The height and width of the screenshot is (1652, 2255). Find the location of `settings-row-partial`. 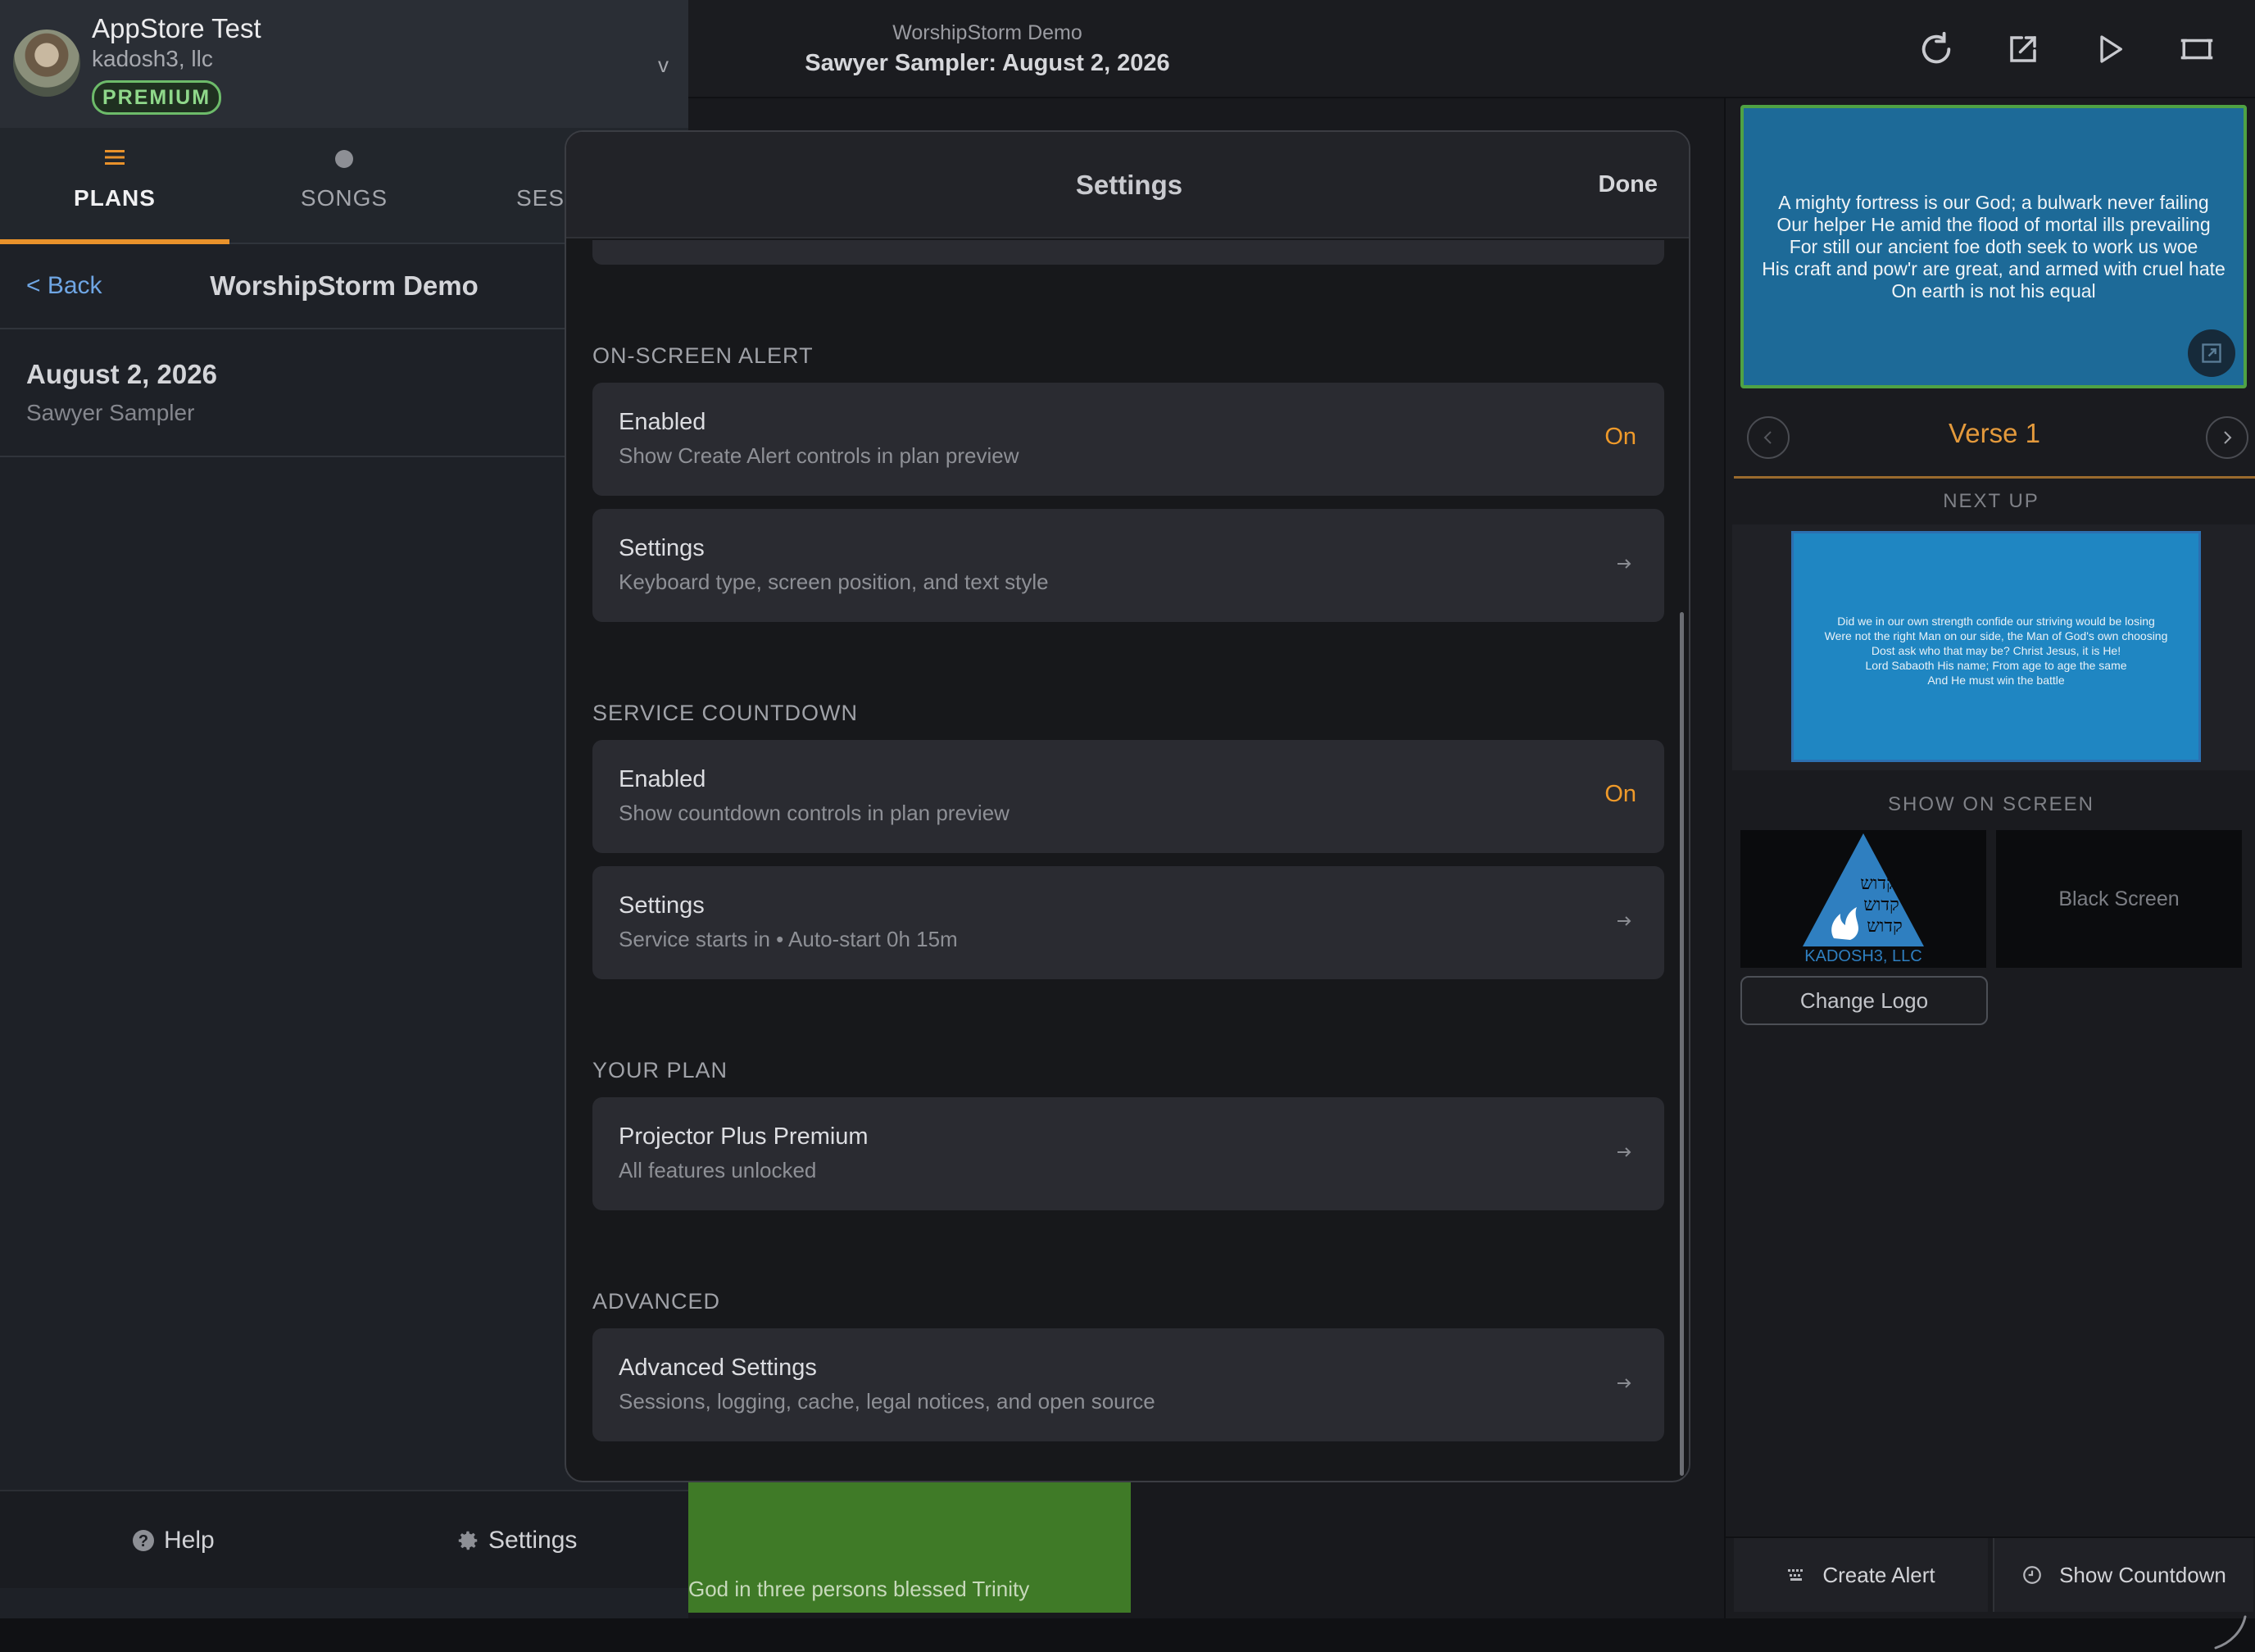

settings-row-partial is located at coordinates (1128, 252).